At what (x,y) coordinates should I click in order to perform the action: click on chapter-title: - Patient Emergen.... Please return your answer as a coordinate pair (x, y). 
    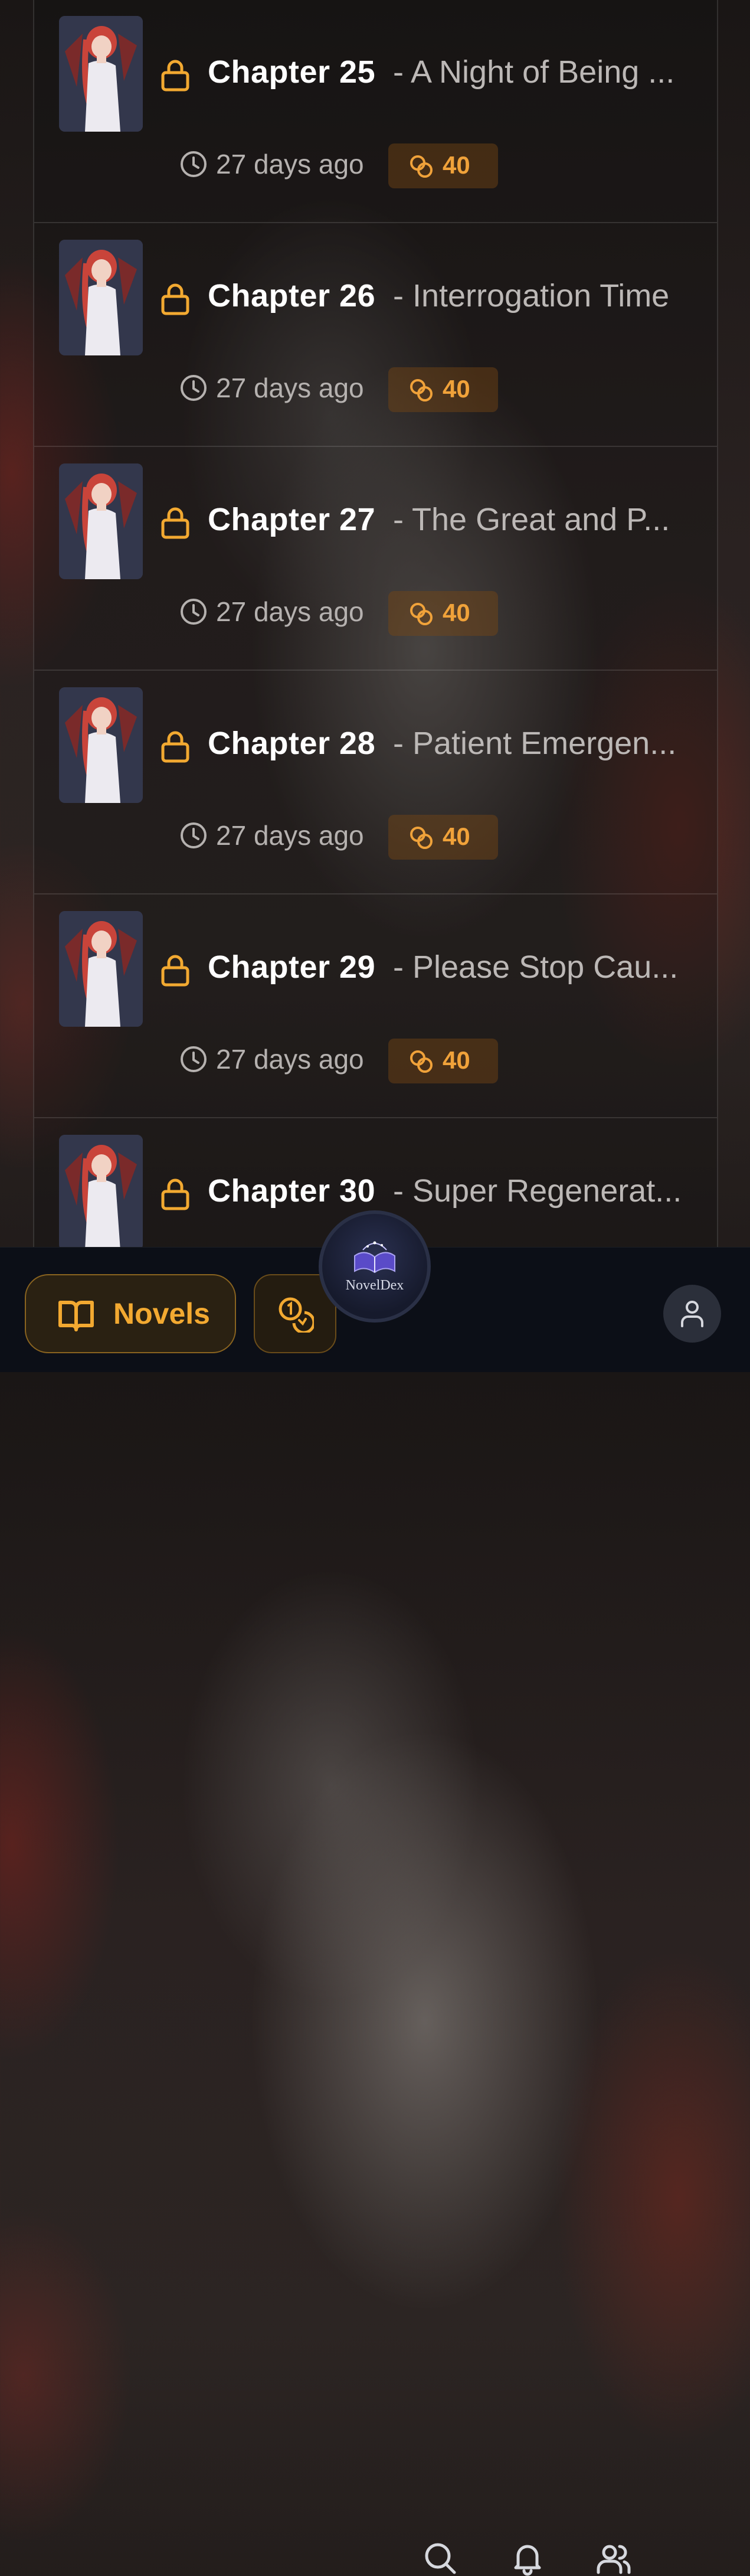
    Looking at the image, I should click on (535, 743).